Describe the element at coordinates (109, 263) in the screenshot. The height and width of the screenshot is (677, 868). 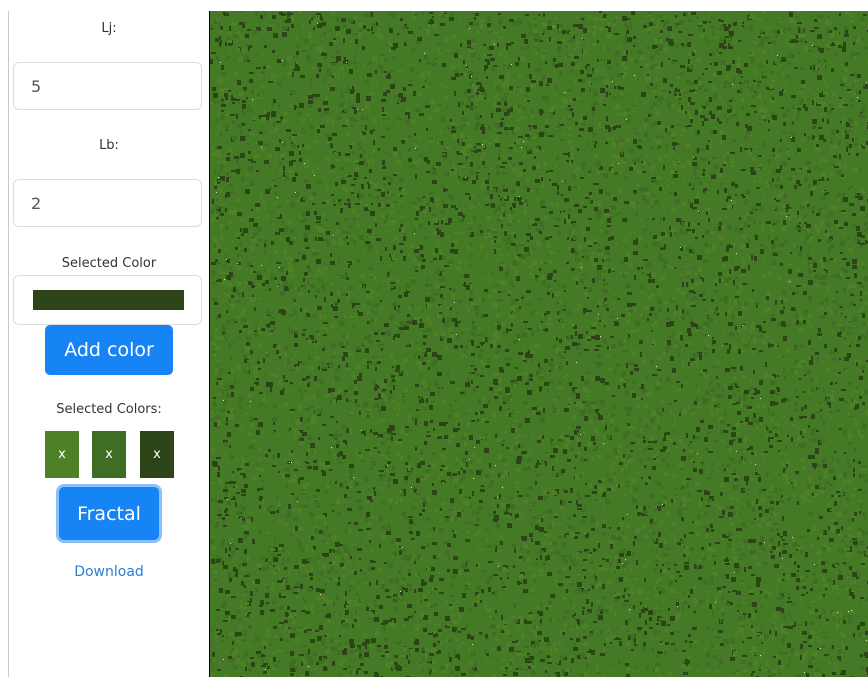
I see `selected-color-label: Selected Color` at that location.